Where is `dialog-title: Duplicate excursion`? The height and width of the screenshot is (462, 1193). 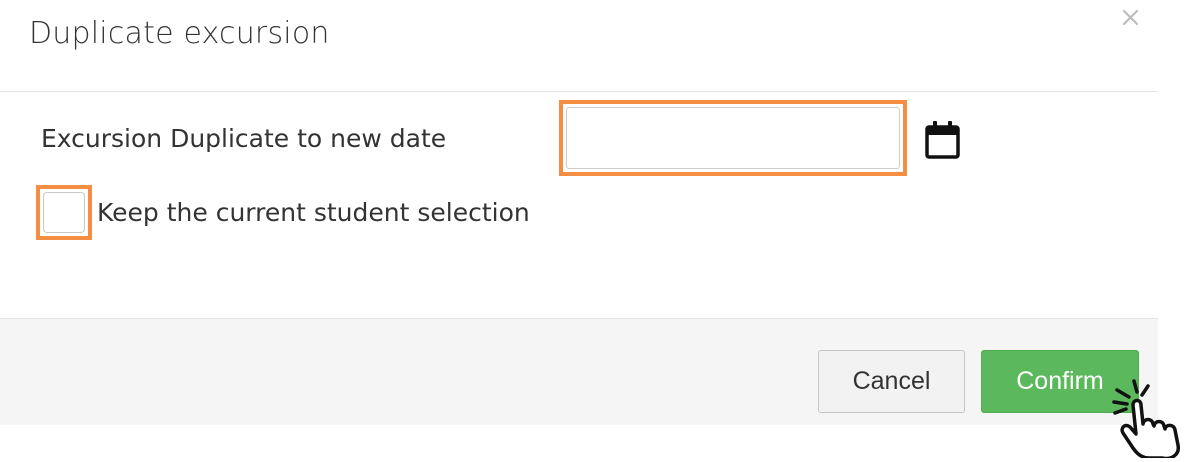
dialog-title: Duplicate excursion is located at coordinates (179, 33).